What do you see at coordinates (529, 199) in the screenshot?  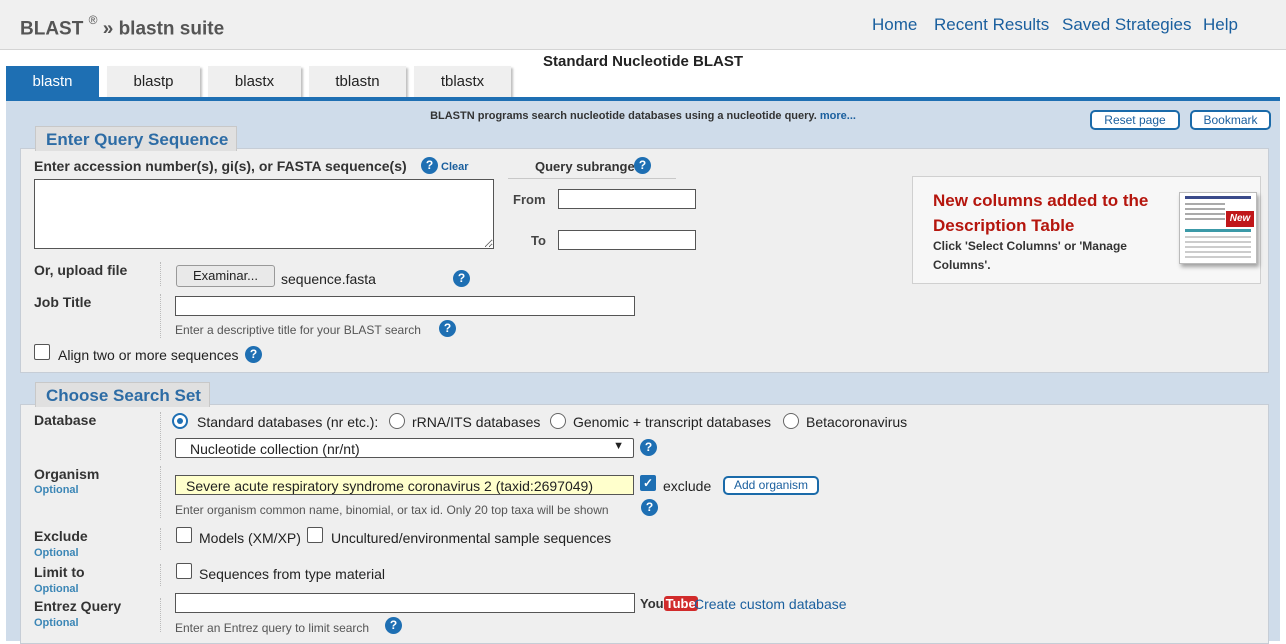 I see `from-label: From` at bounding box center [529, 199].